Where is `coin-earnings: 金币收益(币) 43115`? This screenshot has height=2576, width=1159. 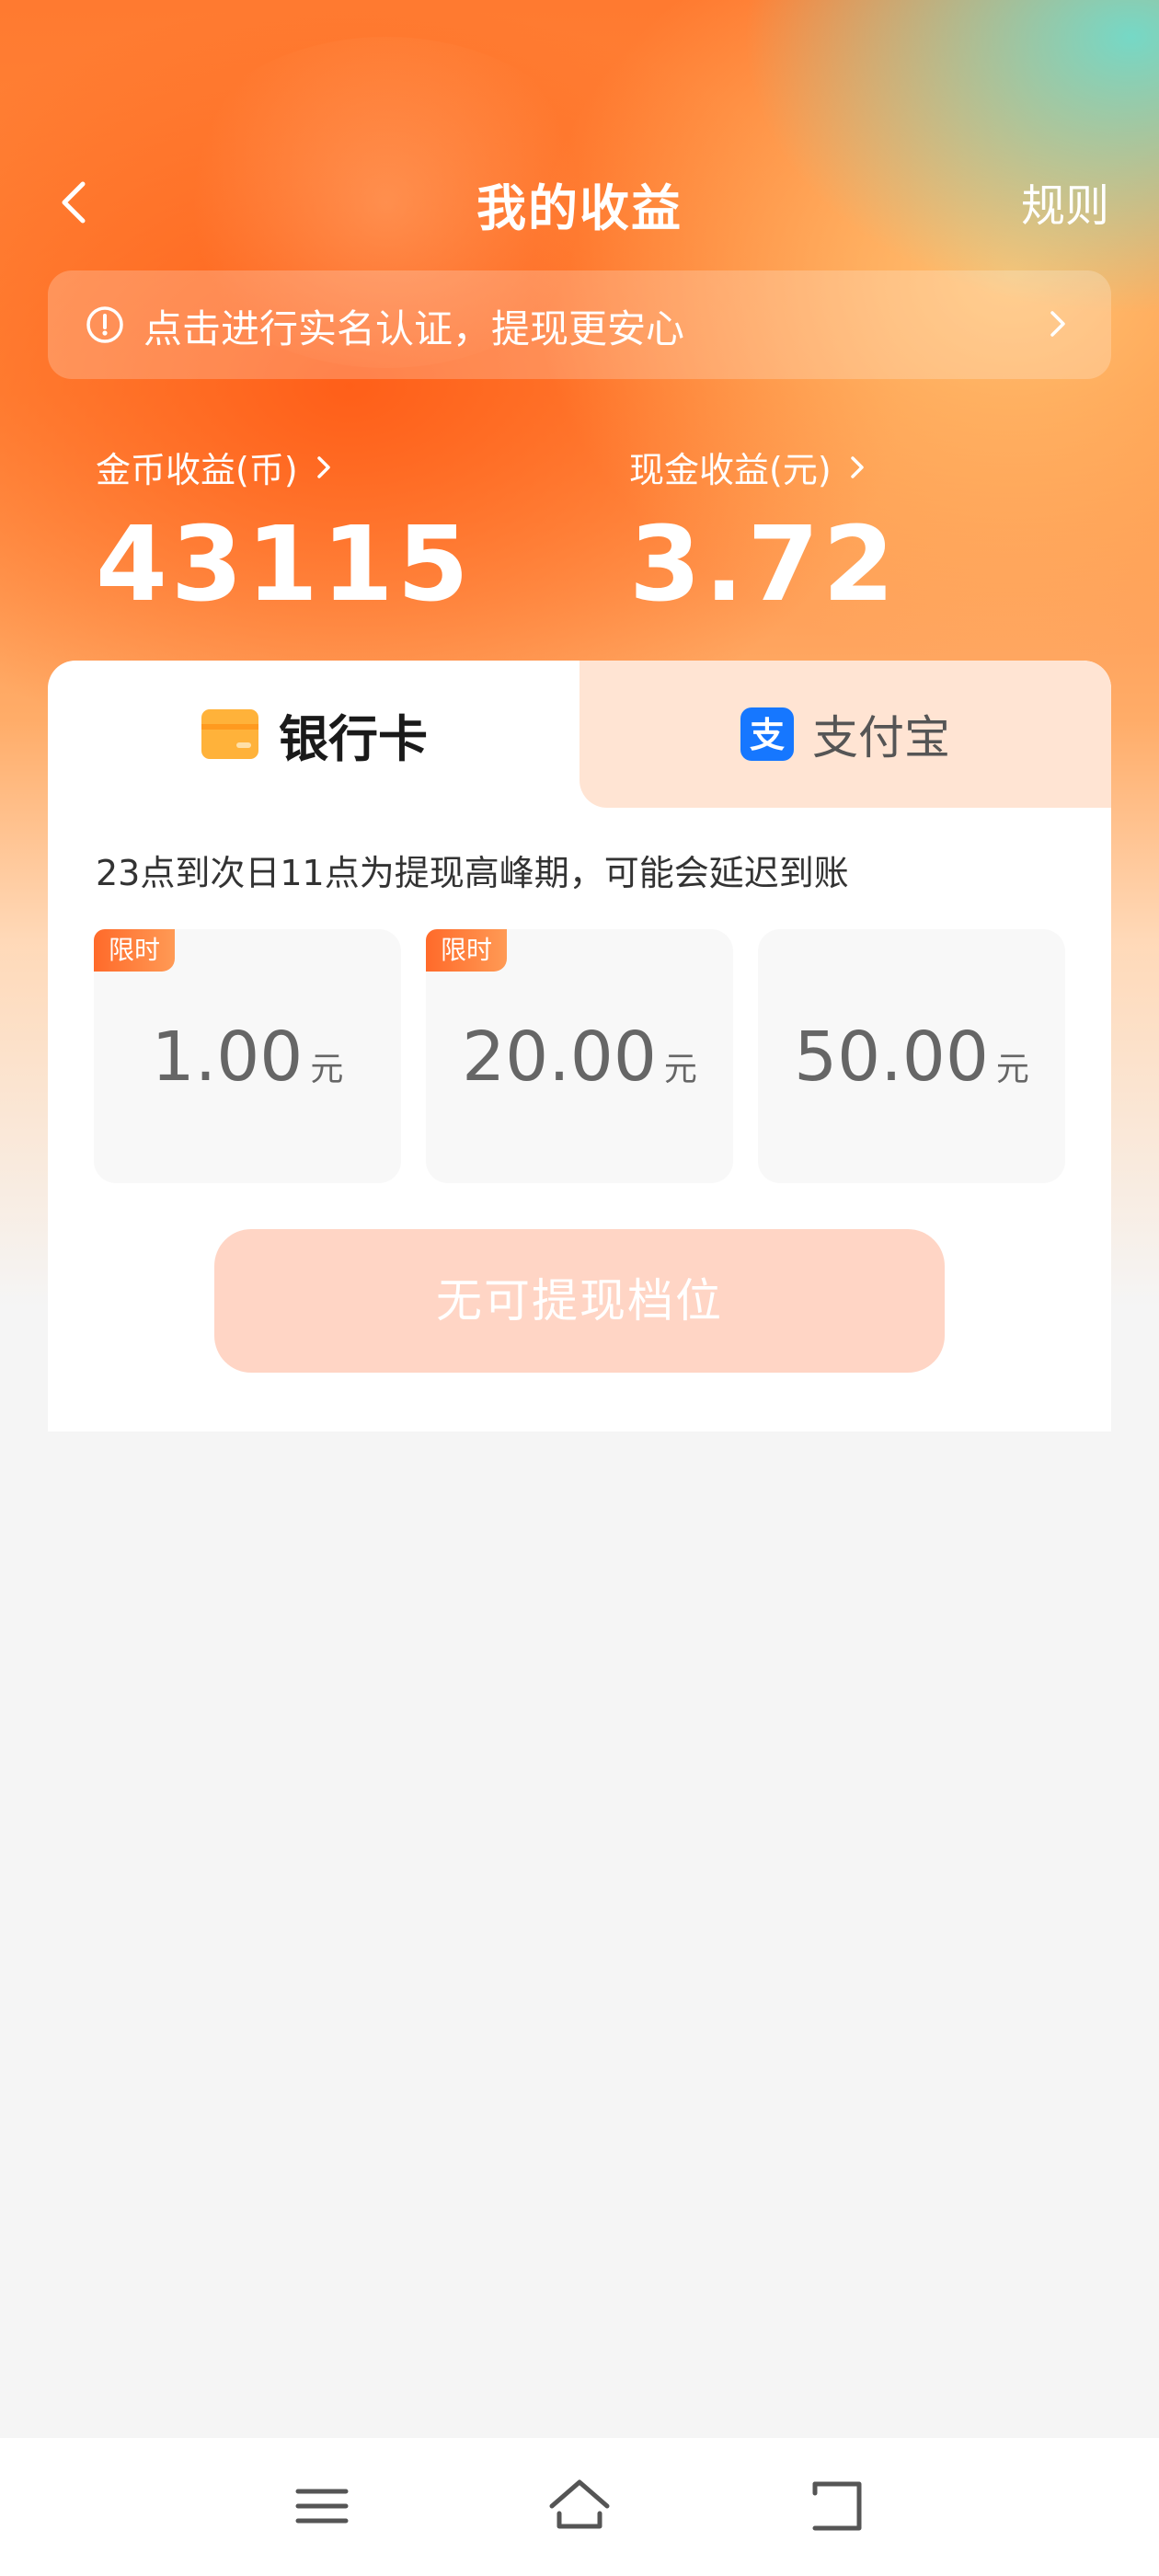
coin-earnings: 金币收益(币) 43115 is located at coordinates (284, 533).